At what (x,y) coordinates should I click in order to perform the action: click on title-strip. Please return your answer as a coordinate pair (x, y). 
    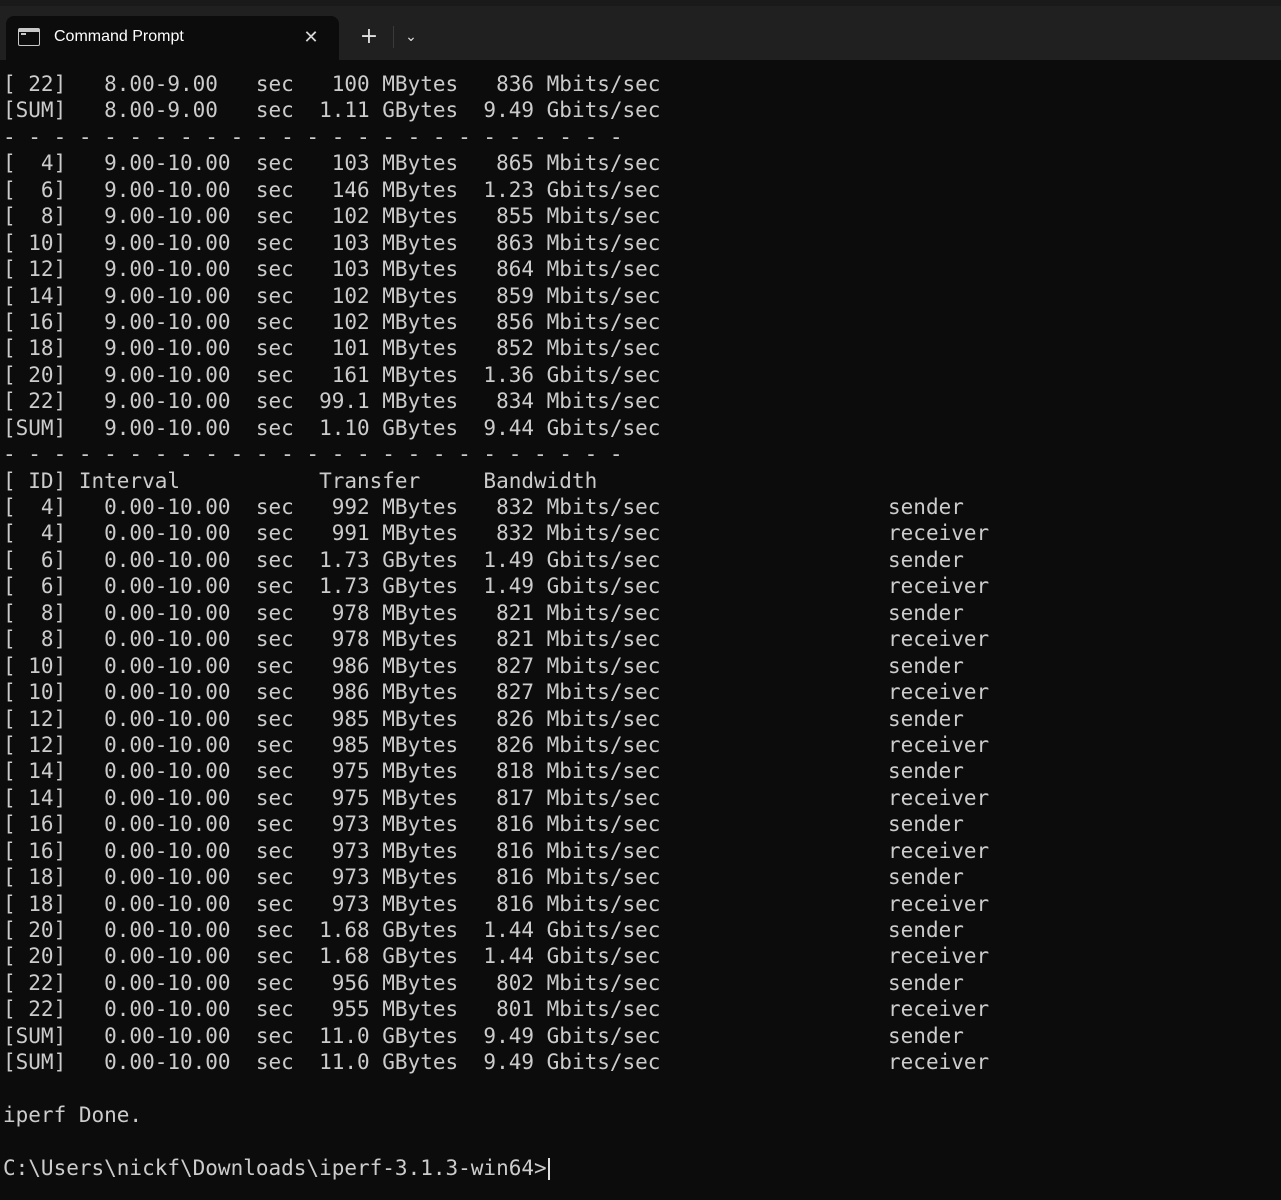
    Looking at the image, I should click on (640, 3).